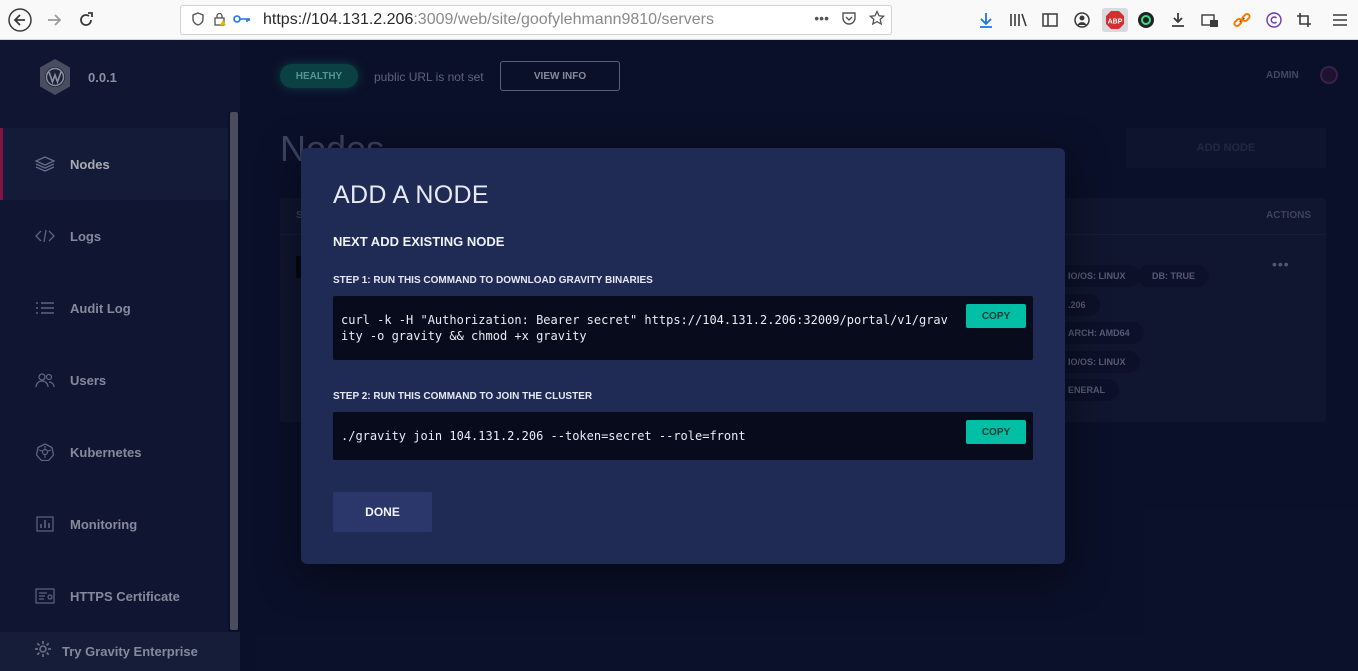  What do you see at coordinates (996, 432) in the screenshot?
I see `step2-copy-button: COPY` at bounding box center [996, 432].